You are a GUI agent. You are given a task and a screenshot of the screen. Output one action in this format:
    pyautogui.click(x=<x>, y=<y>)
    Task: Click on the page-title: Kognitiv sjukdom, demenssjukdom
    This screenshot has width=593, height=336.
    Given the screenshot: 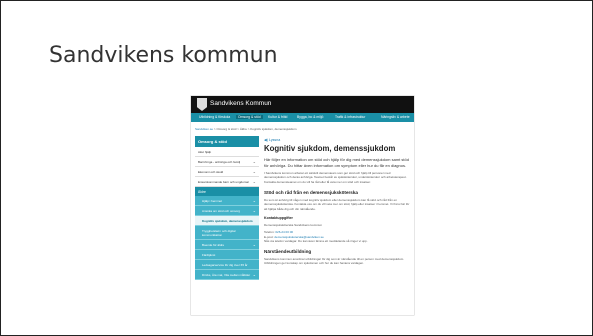 What is the action you would take?
    pyautogui.click(x=330, y=148)
    